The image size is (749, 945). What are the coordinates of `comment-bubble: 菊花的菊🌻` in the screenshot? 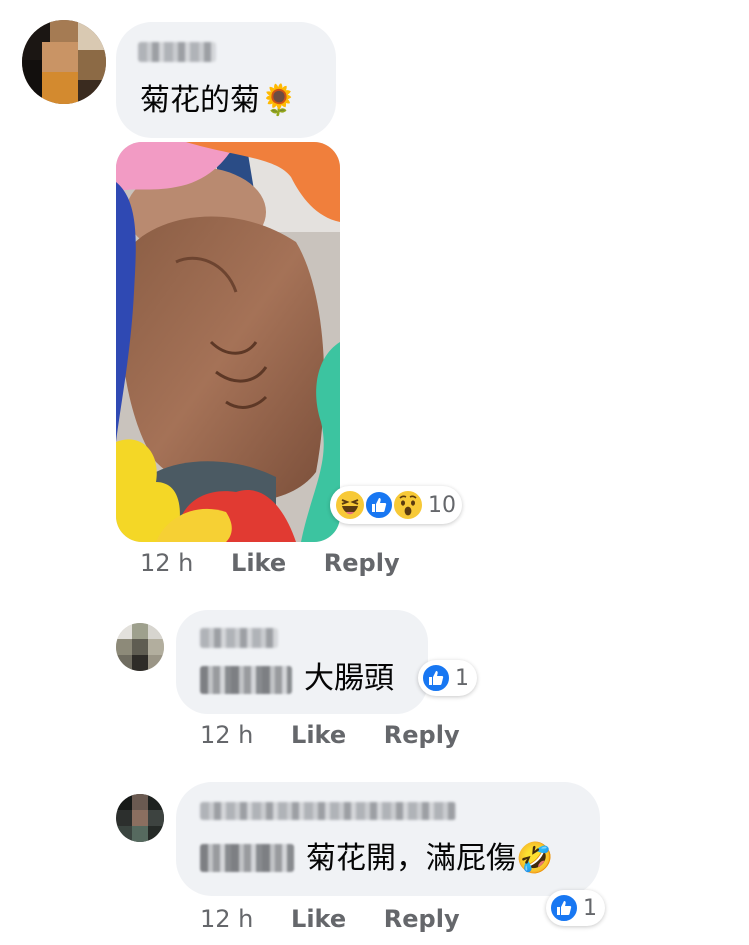 It's located at (226, 80).